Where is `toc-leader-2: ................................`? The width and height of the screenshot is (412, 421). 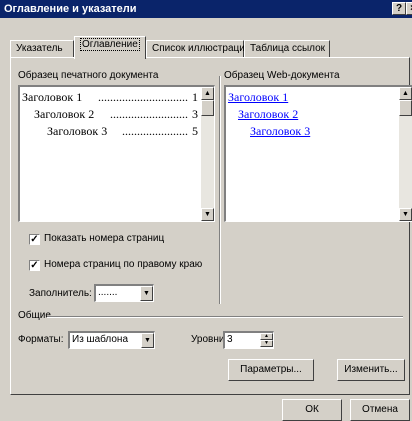
toc-leader-2: ................................ is located at coordinates (149, 114).